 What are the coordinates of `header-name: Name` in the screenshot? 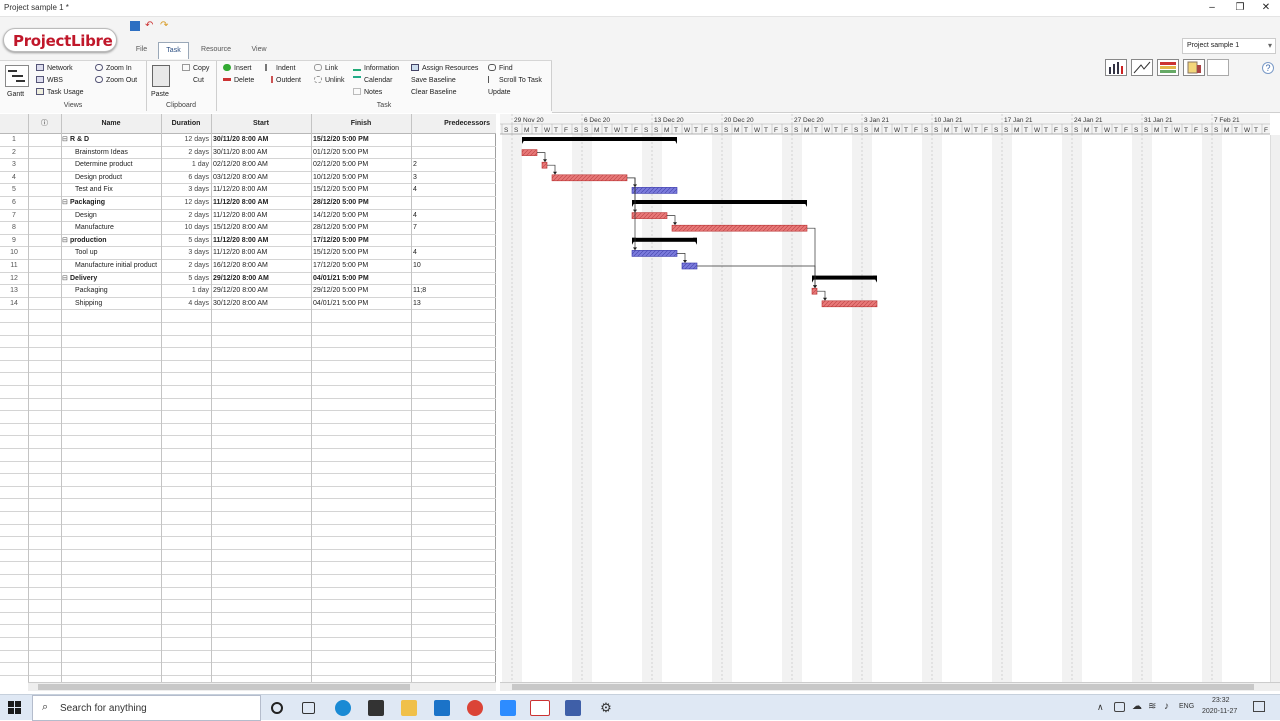 It's located at (111, 124).